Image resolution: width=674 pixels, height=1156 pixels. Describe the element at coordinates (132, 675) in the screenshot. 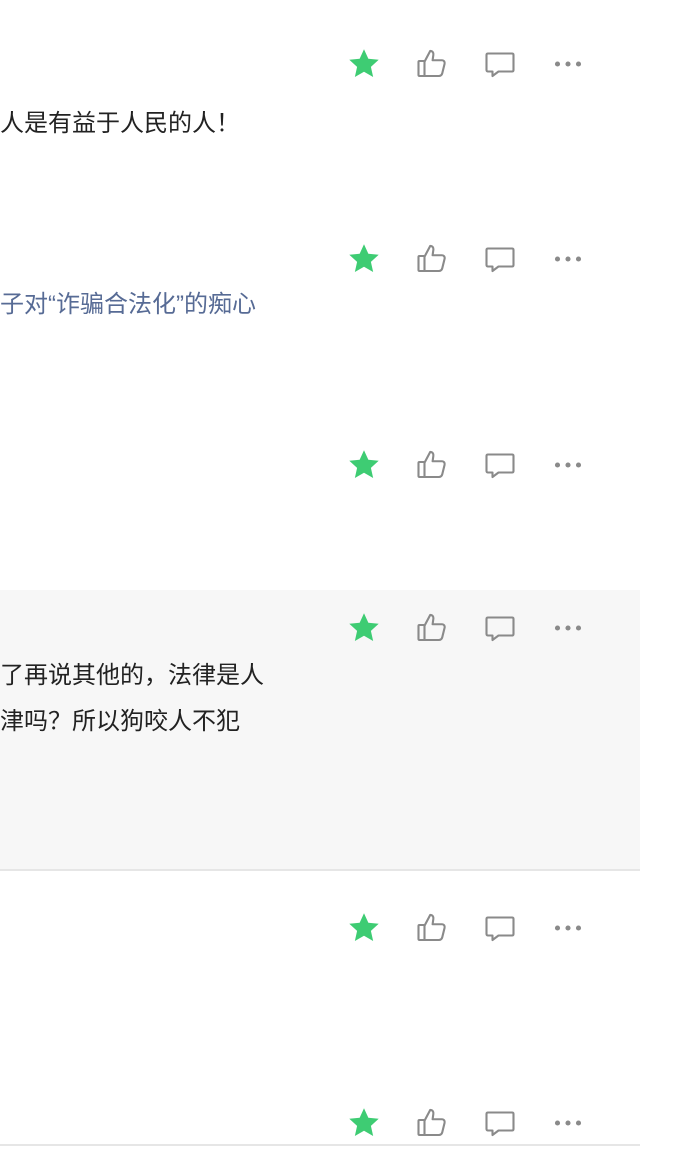

I see `comment-text-line: 了再说其他的，法律是人` at that location.